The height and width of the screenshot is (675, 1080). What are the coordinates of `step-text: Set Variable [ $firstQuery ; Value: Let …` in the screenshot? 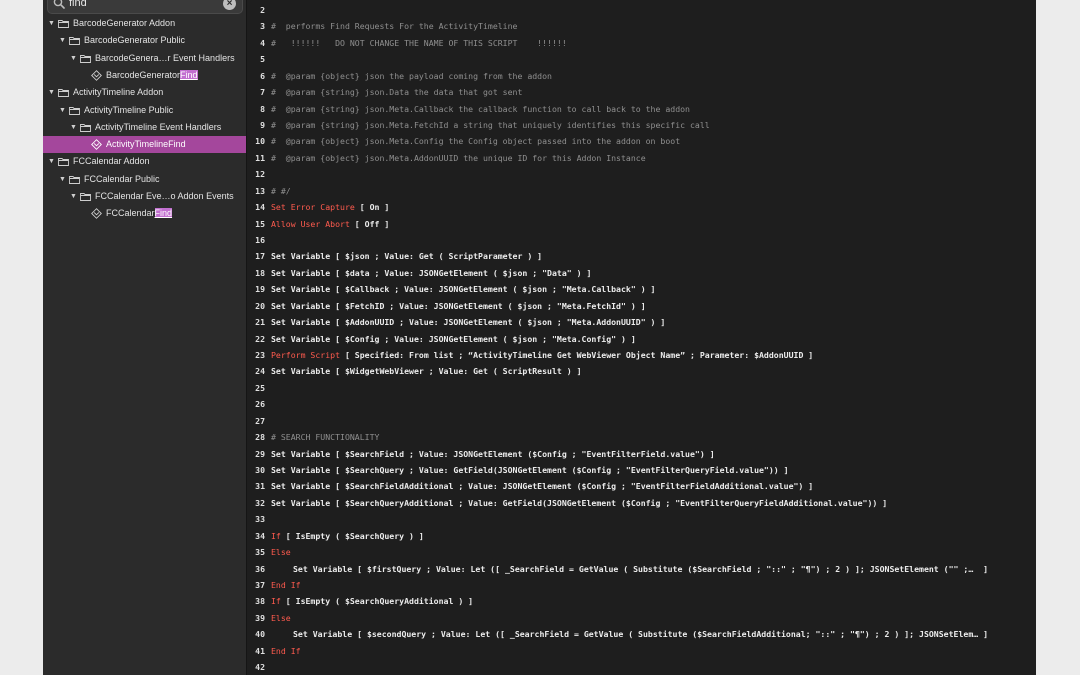 It's located at (641, 568).